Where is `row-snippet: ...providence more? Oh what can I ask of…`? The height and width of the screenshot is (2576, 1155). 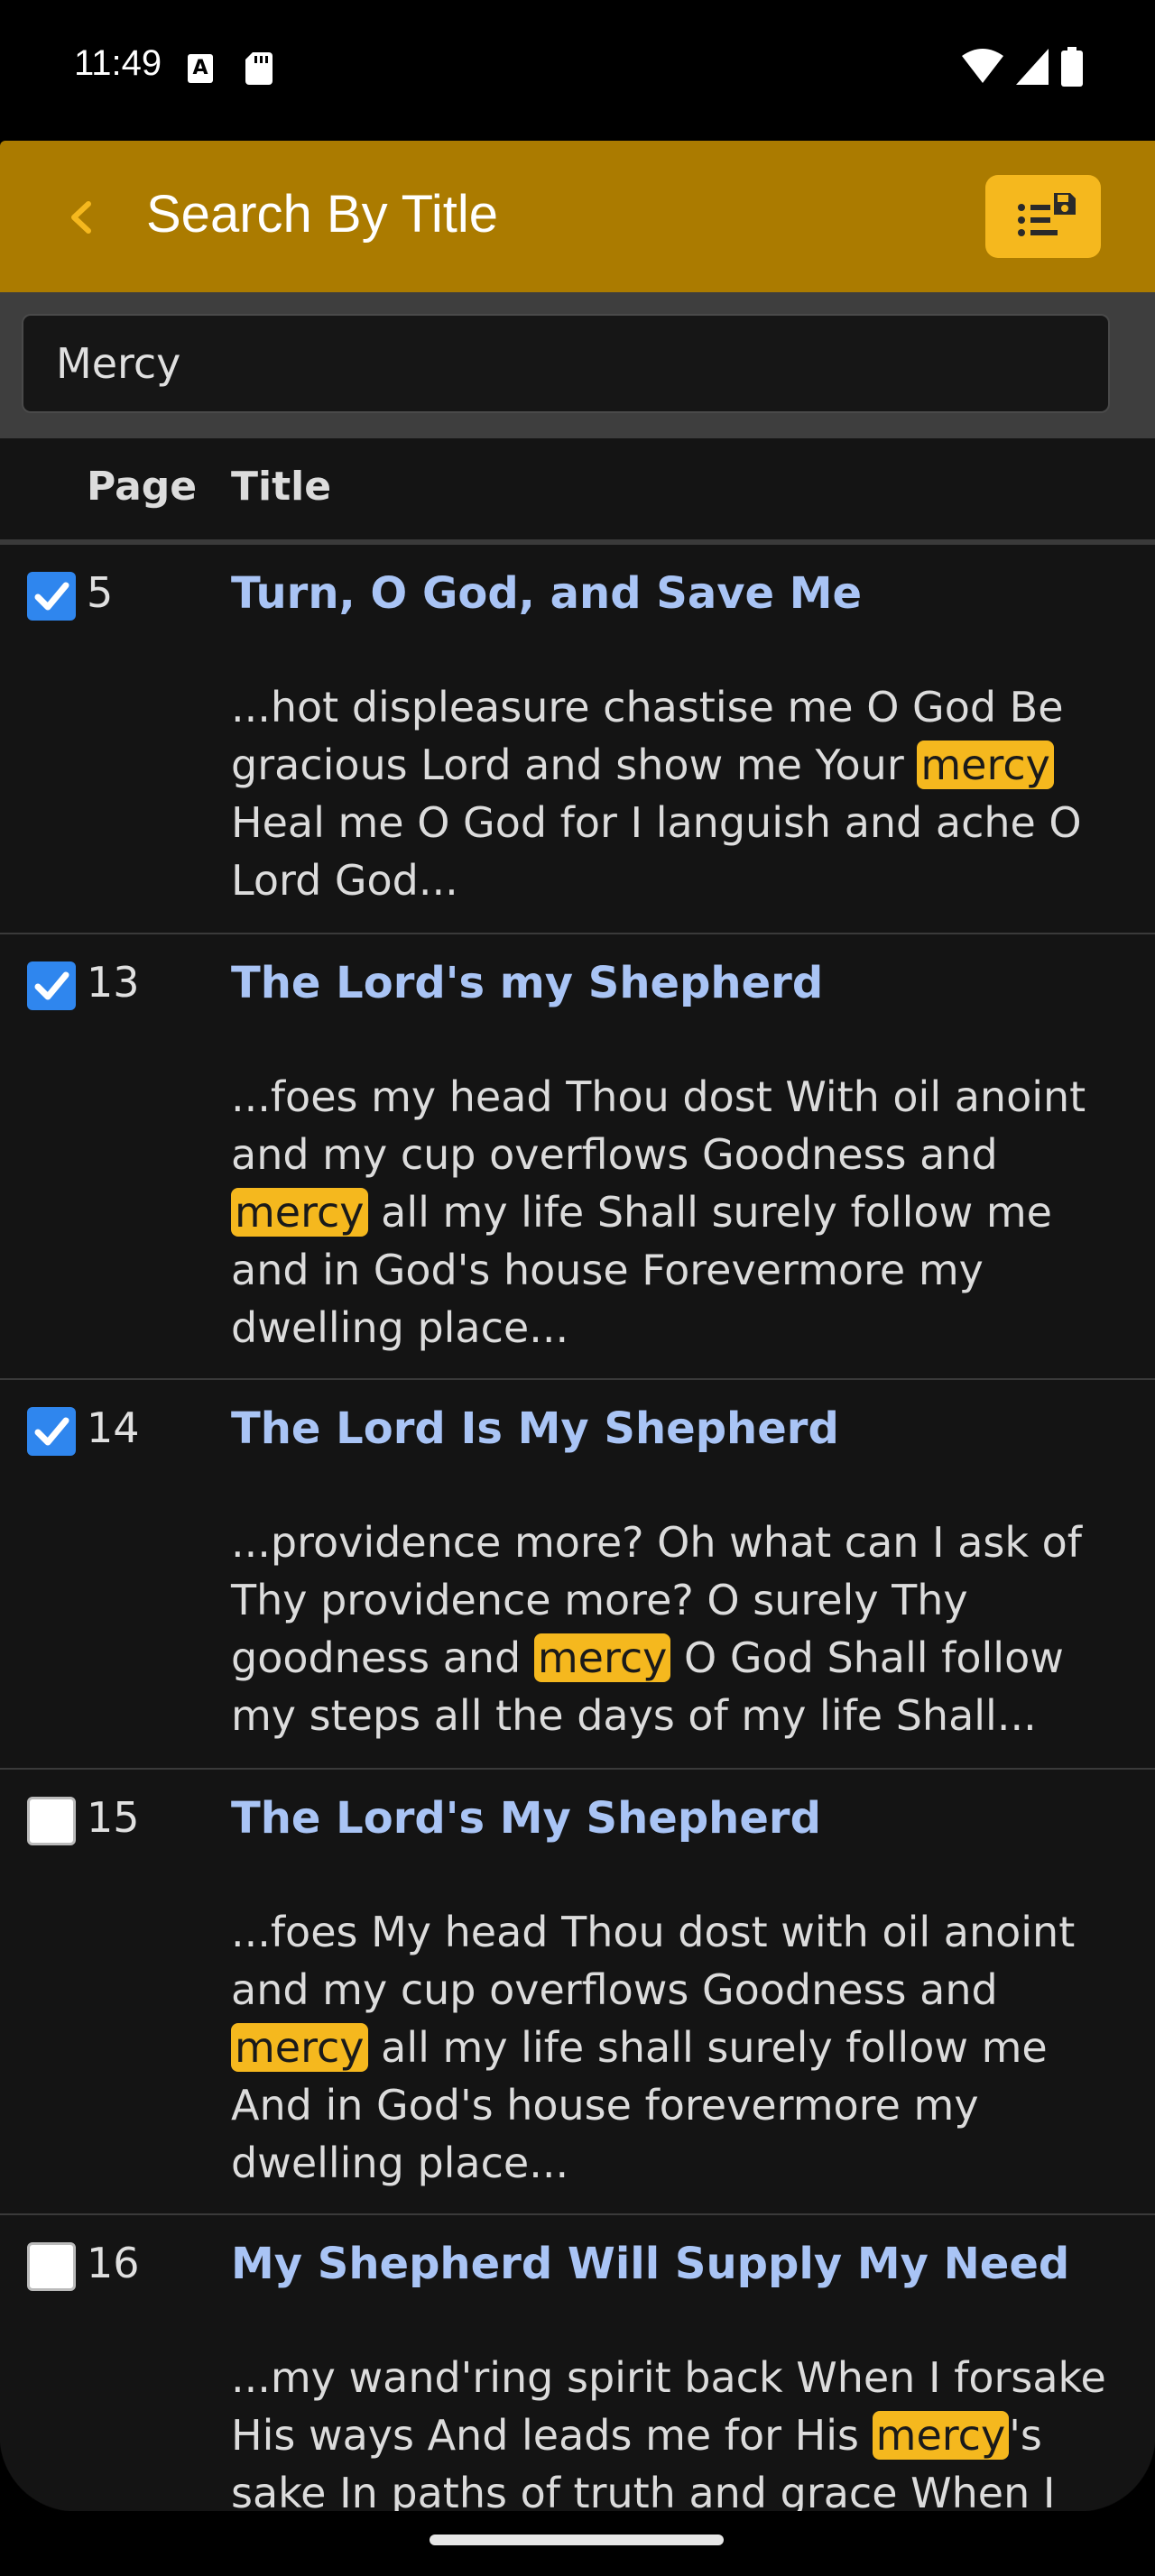 row-snippet: ...providence more? Oh what can I ask of… is located at coordinates (656, 1629).